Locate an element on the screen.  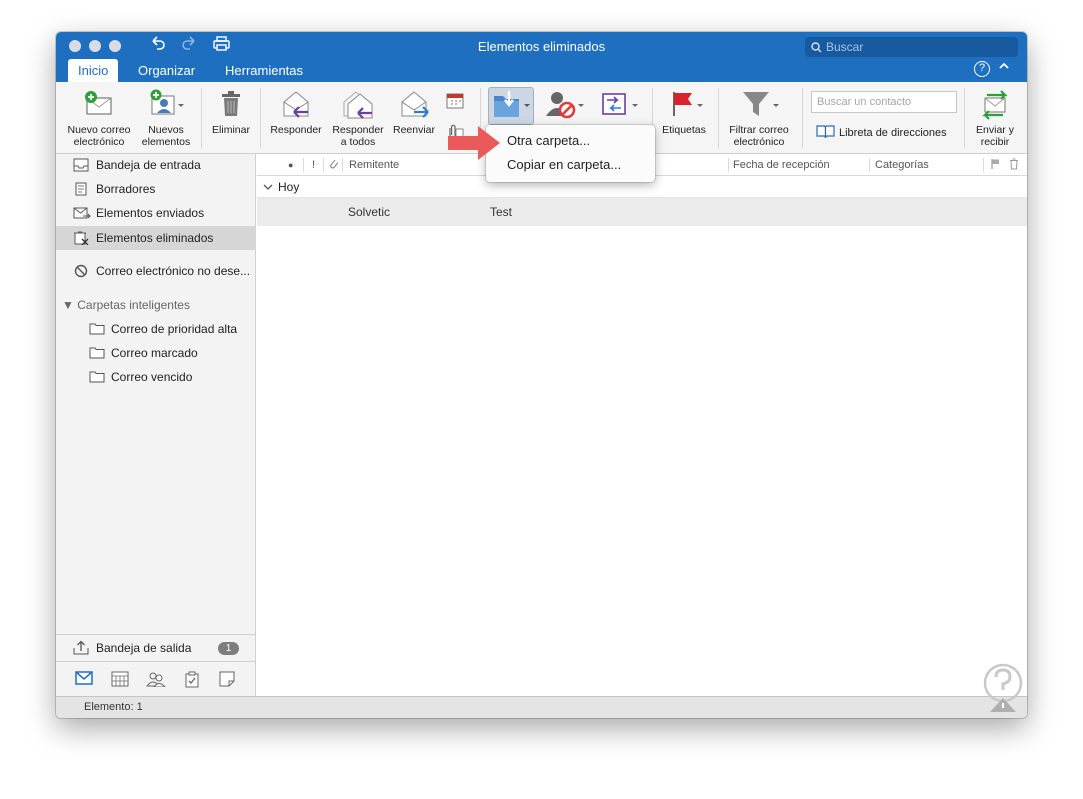
sidebar-item-label: Correo vencido is located at coordinates (152, 377).